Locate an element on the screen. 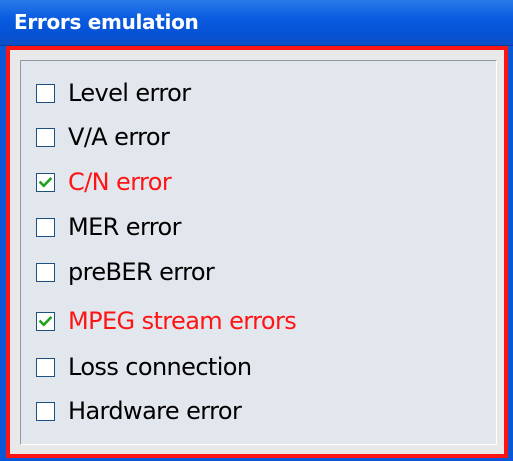 This screenshot has width=513, height=461. label-mer-error: MER error is located at coordinates (124, 227).